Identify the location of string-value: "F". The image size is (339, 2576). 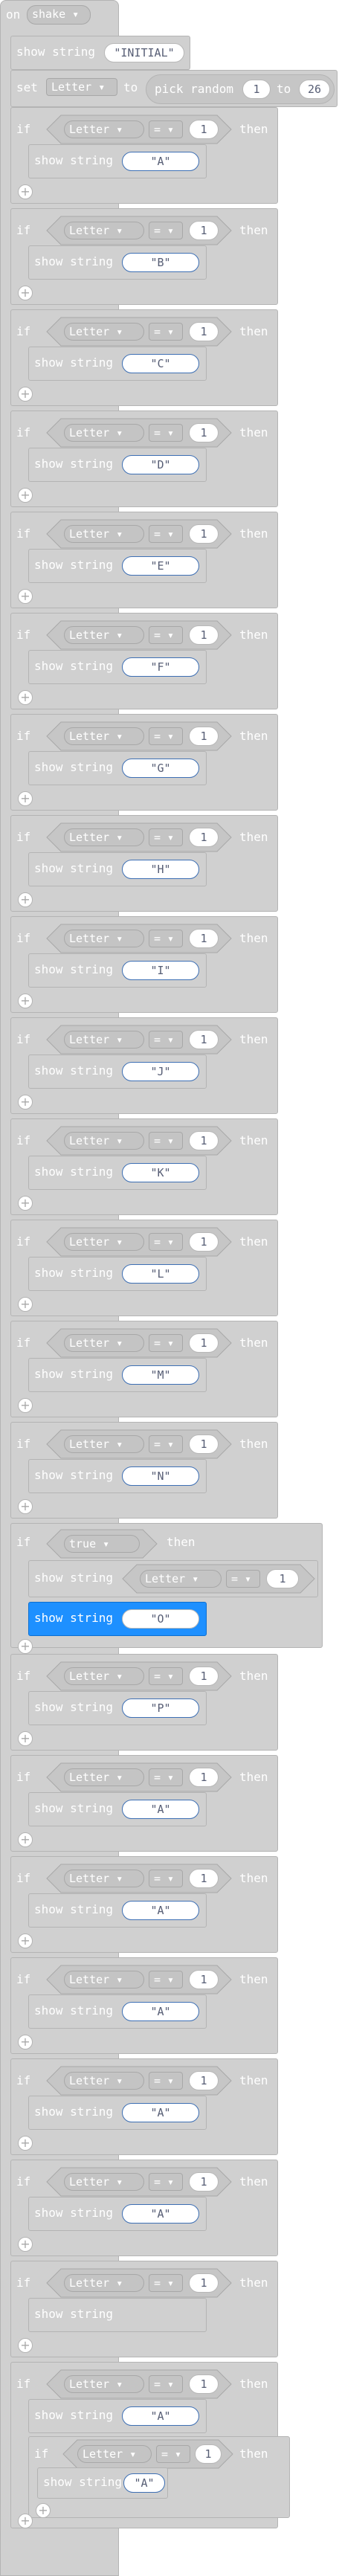
(160, 667).